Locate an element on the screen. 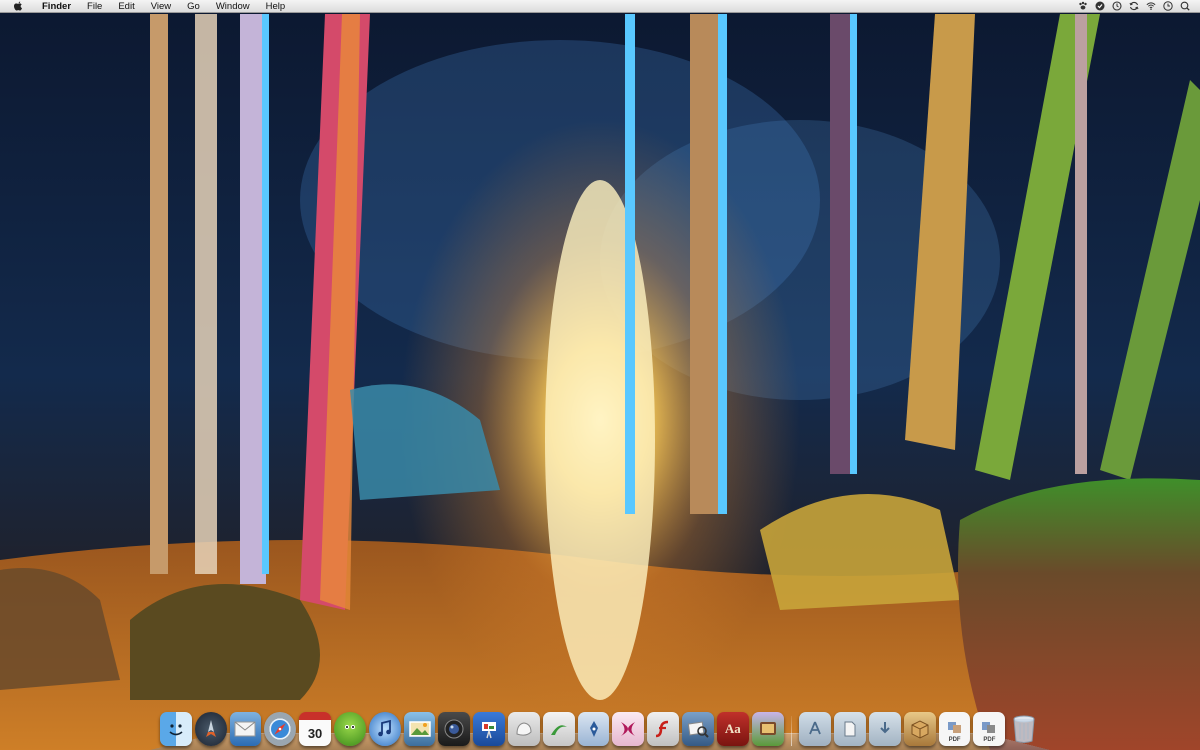 Image resolution: width=1200 pixels, height=750 pixels. dictionary-label: Aa is located at coordinates (732, 728).